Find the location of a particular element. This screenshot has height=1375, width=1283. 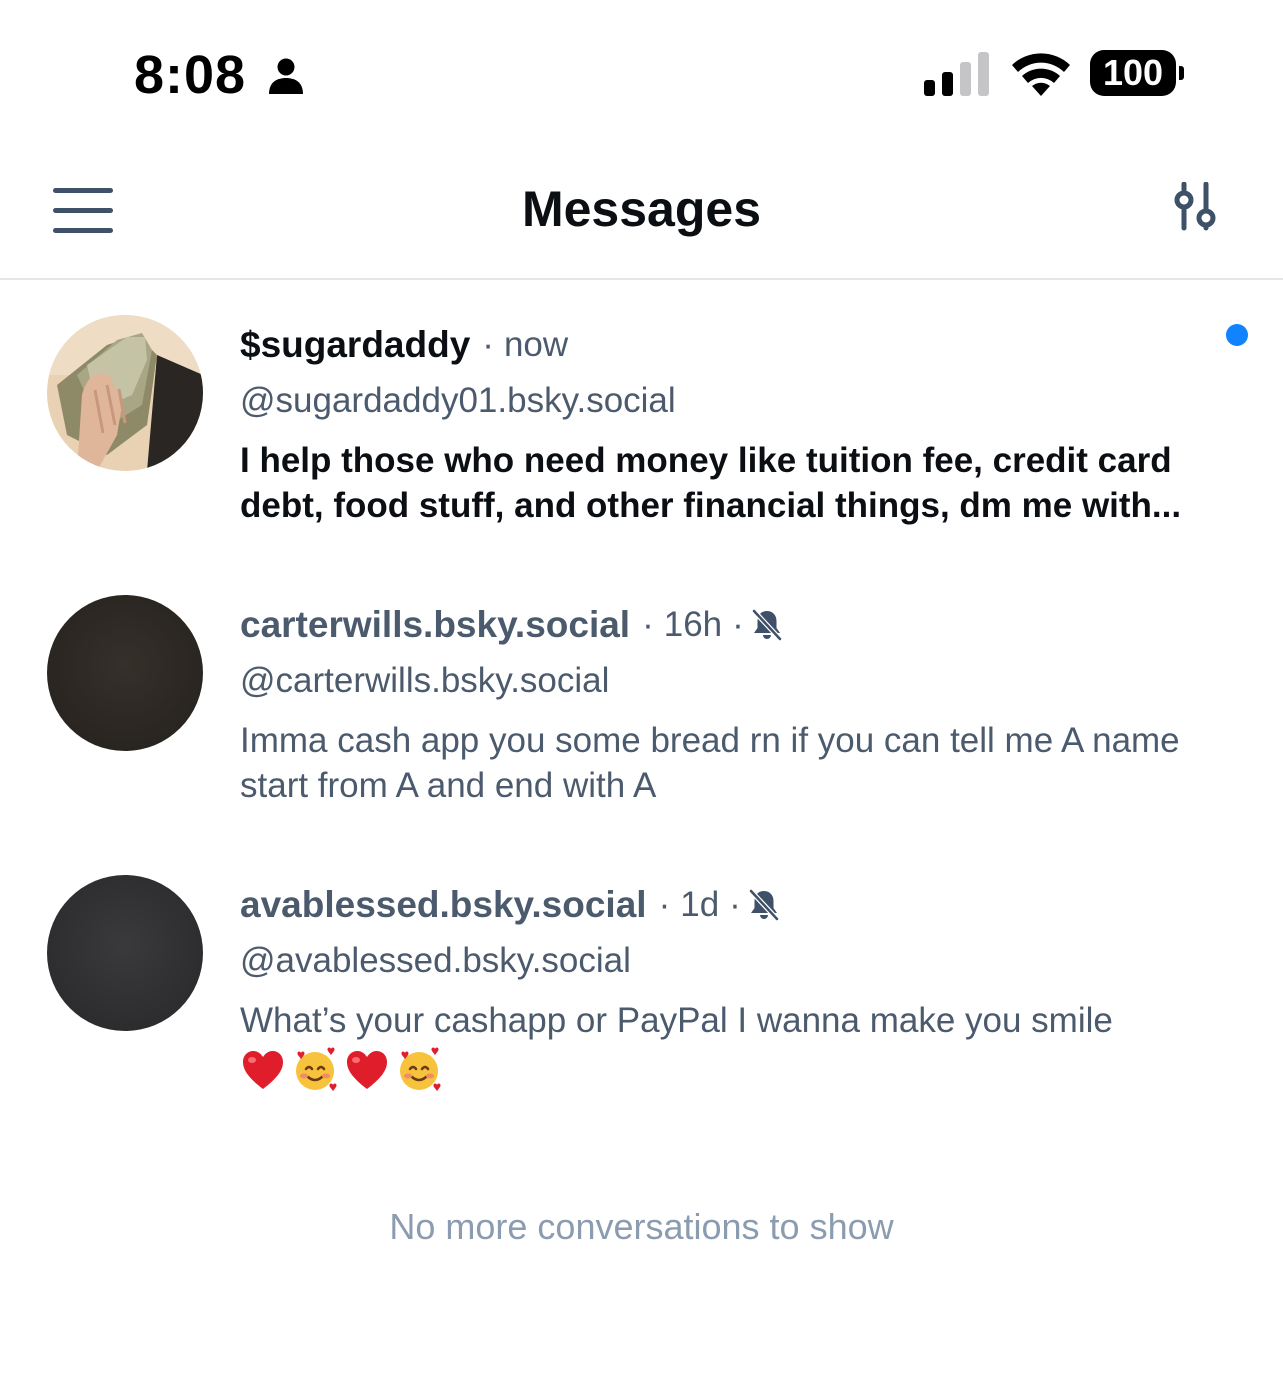

conversation-handle: @carterwills.bsky.social is located at coordinates (425, 680).